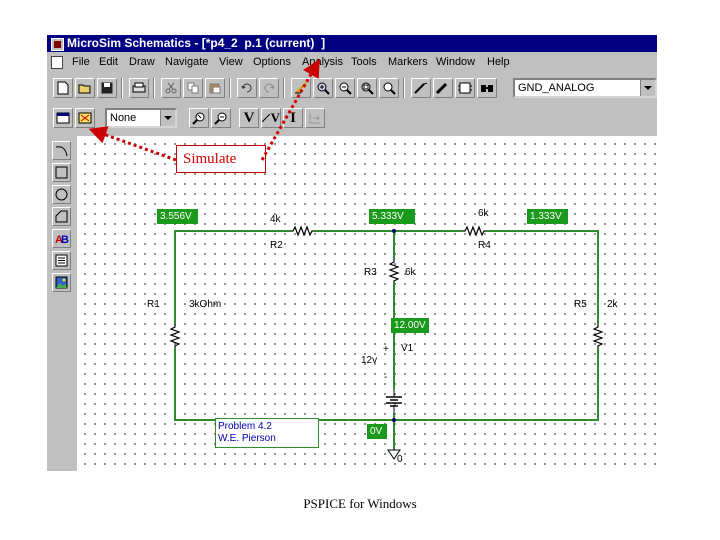  What do you see at coordinates (132, 144) in the screenshot?
I see `arrow-to-simulate-button` at bounding box center [132, 144].